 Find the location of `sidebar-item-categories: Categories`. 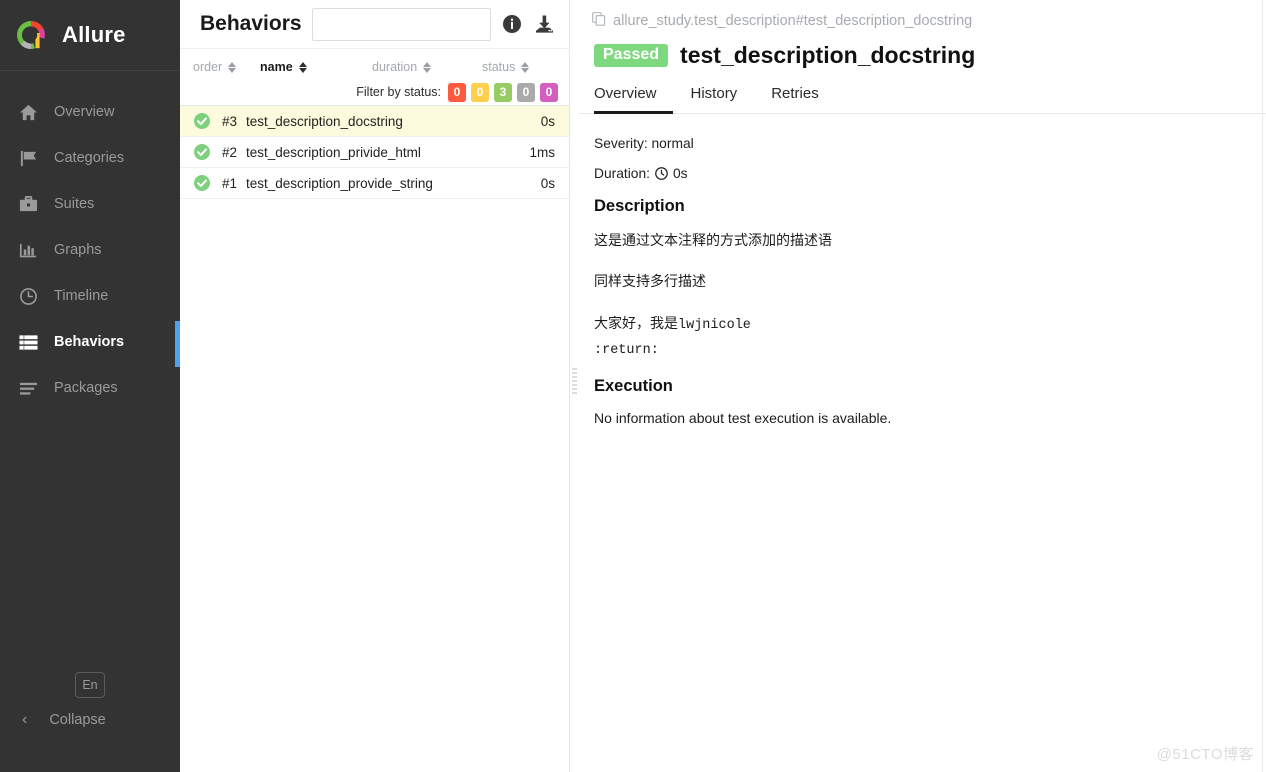

sidebar-item-categories: Categories is located at coordinates (90, 158).